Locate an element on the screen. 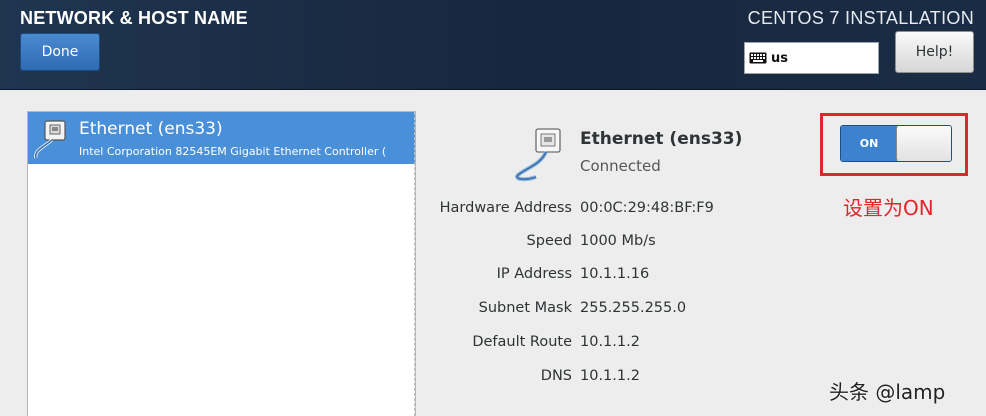  connection-name: Ethernet (ens33) is located at coordinates (661, 139).